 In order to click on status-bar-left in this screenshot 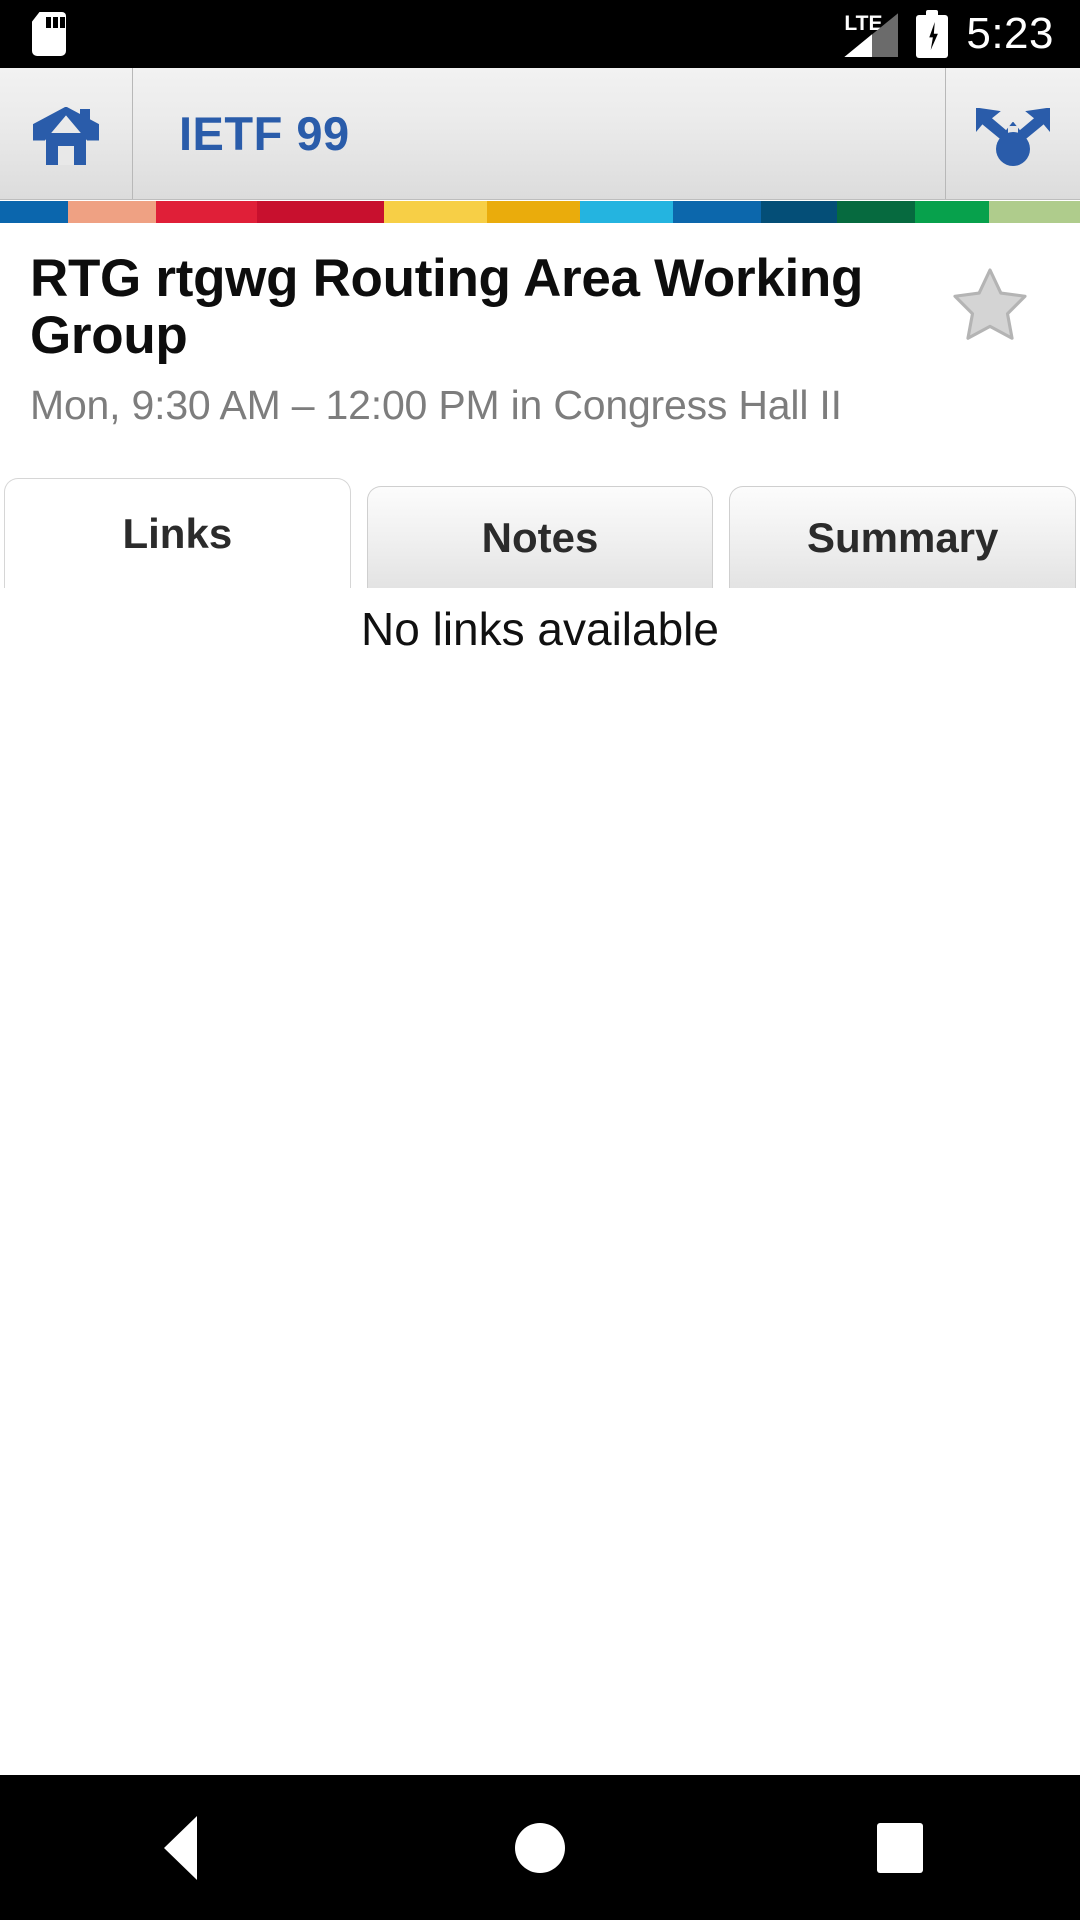, I will do `click(33, 34)`.